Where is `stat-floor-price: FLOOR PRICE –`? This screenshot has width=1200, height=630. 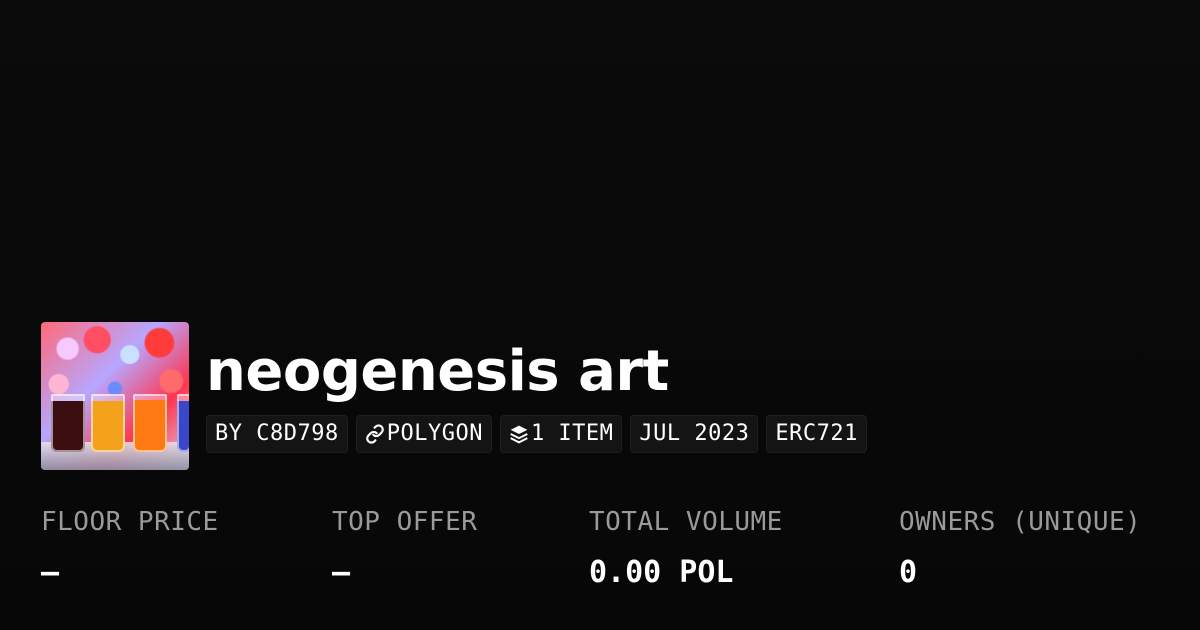 stat-floor-price: FLOOR PRICE – is located at coordinates (130, 548).